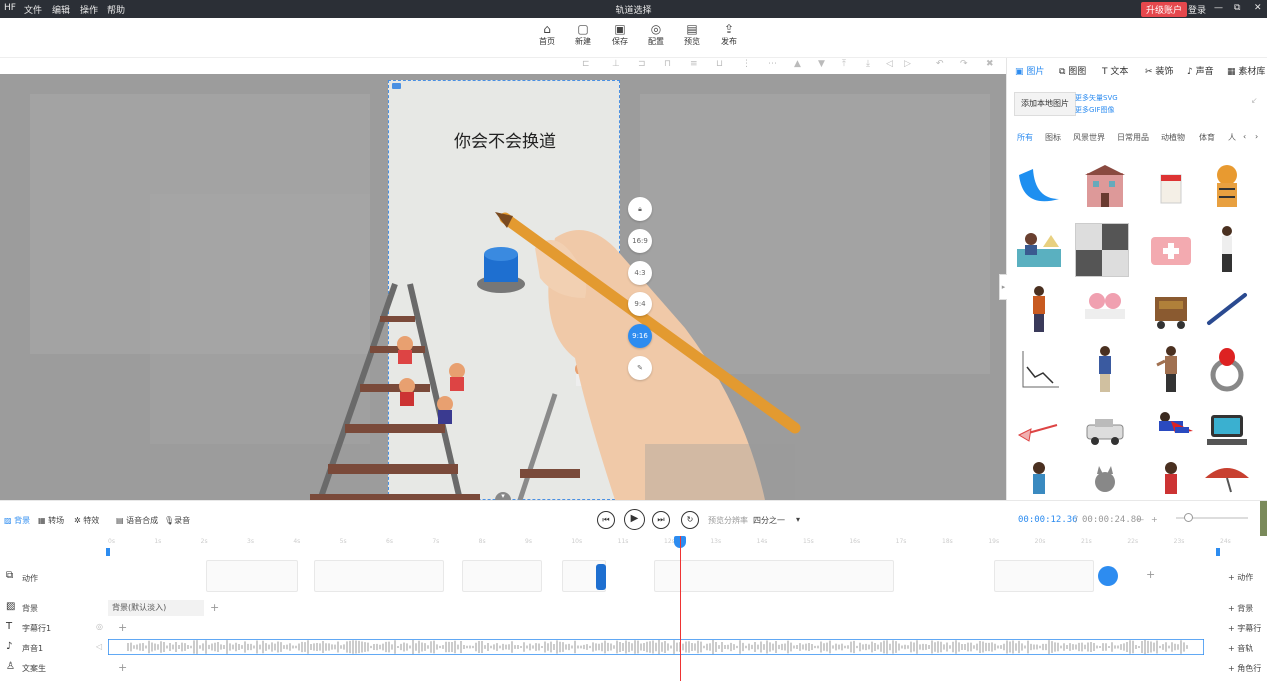  I want to click on loop-icon: ↻, so click(690, 520).